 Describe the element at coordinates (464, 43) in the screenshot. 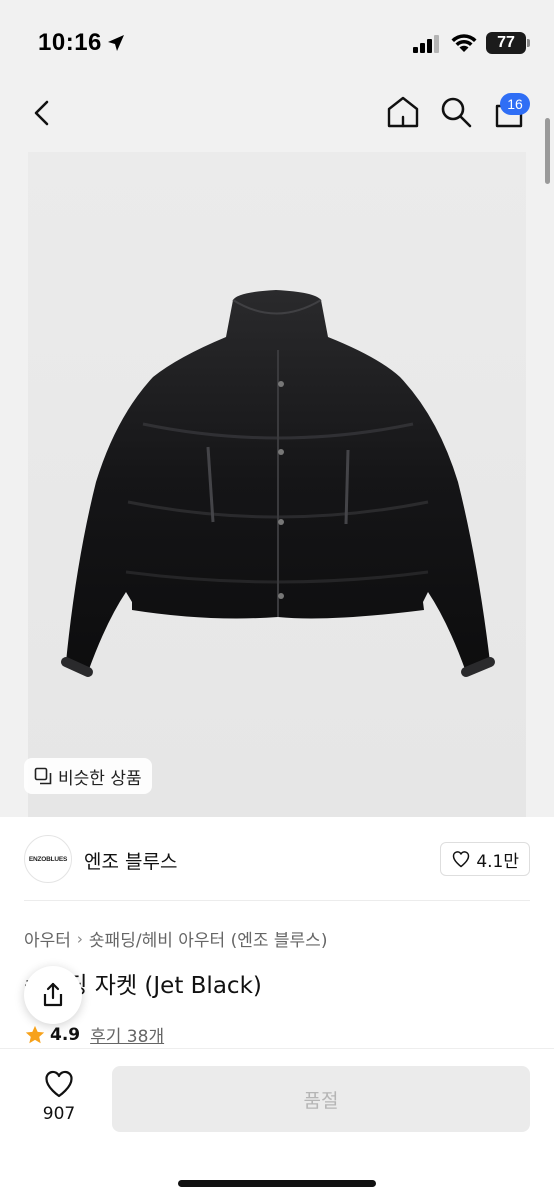

I see `wifi-icon` at that location.